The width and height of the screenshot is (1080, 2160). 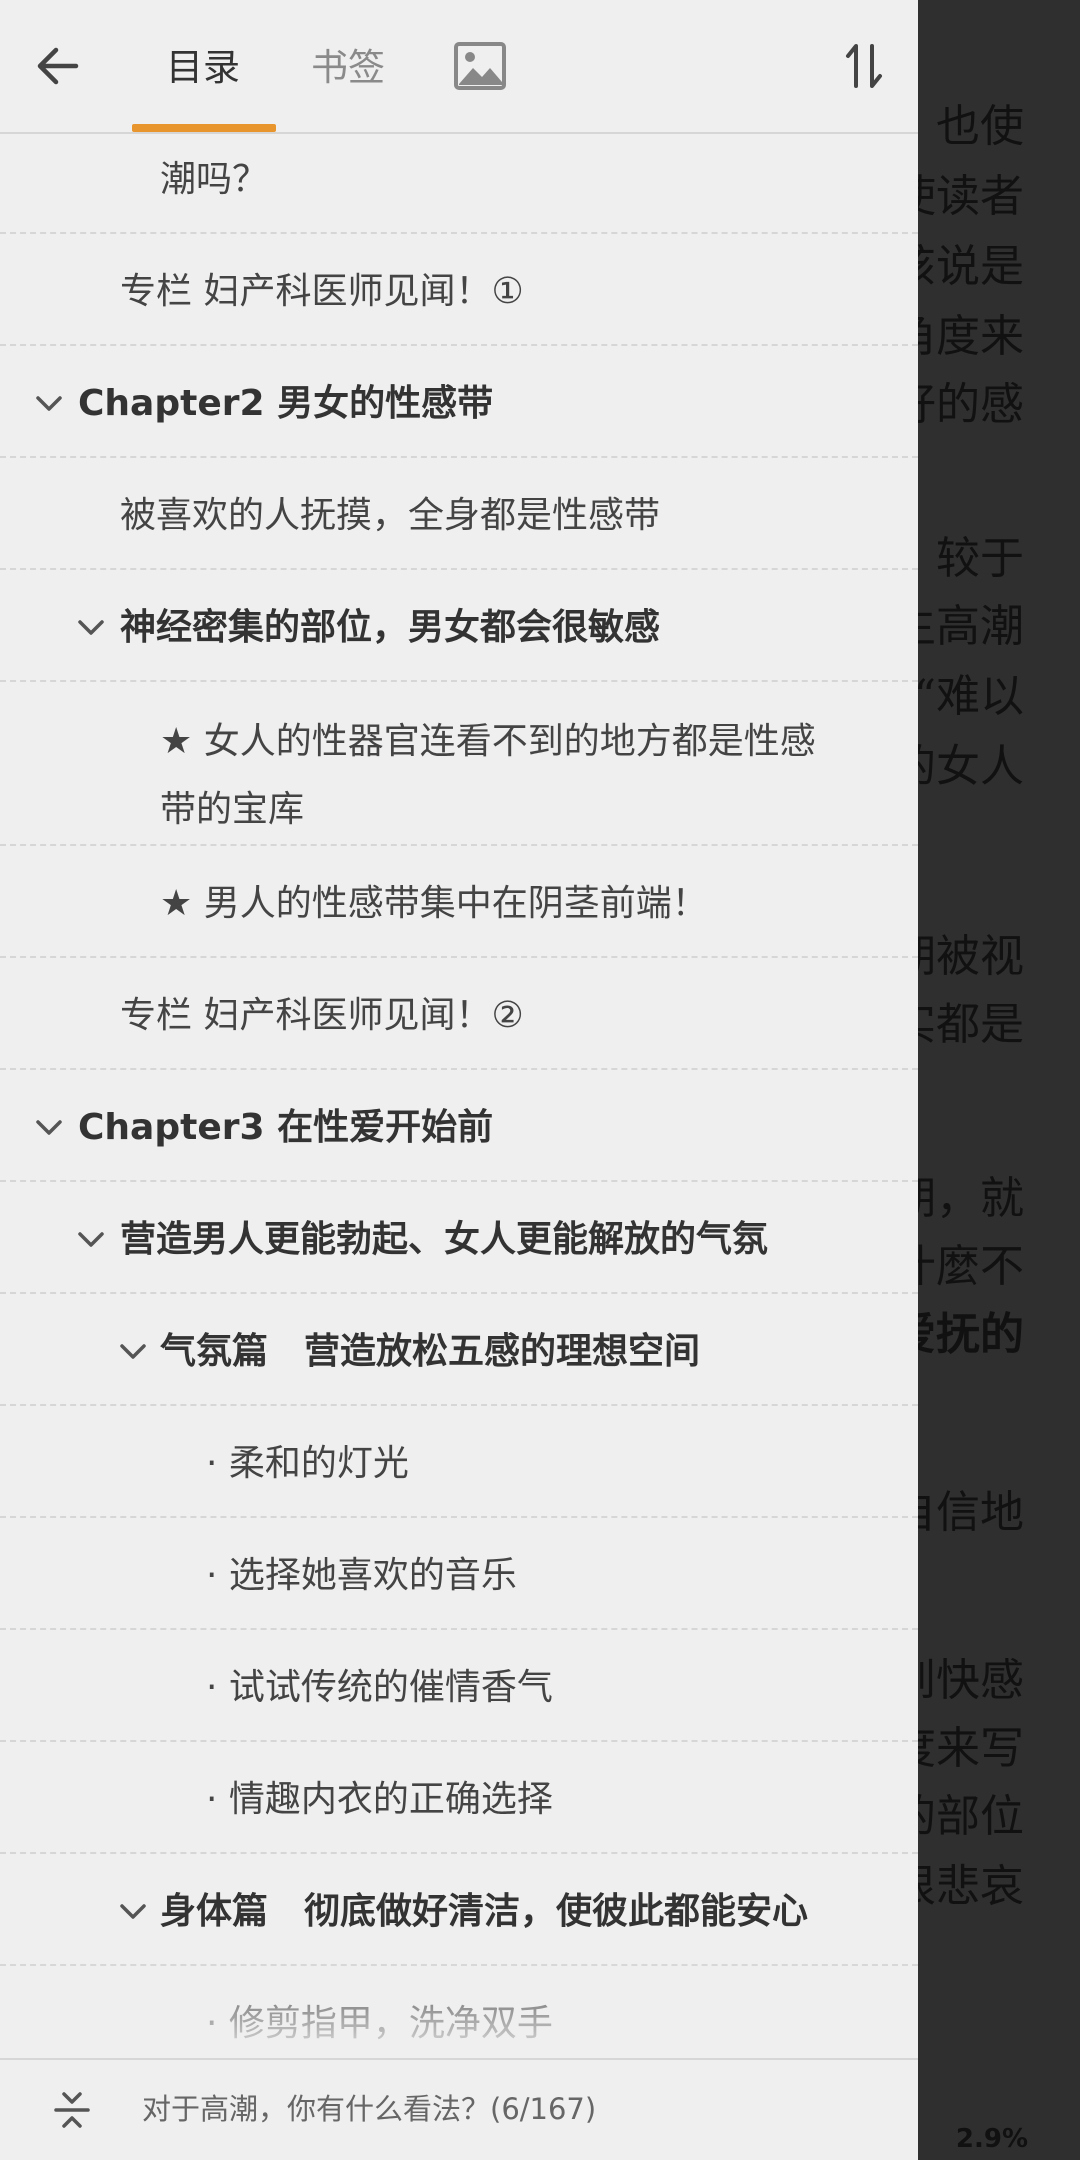 I want to click on toc-item-label: 潮吗？, so click(x=214, y=179).